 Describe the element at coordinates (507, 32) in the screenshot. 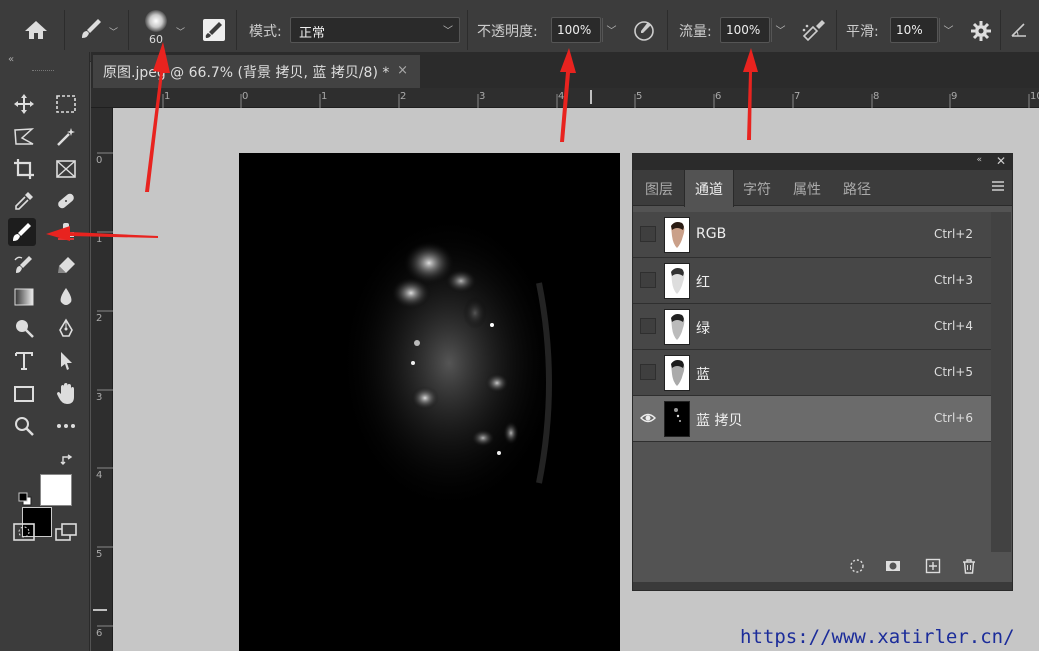

I see `opacity-label: 不透明度:` at that location.